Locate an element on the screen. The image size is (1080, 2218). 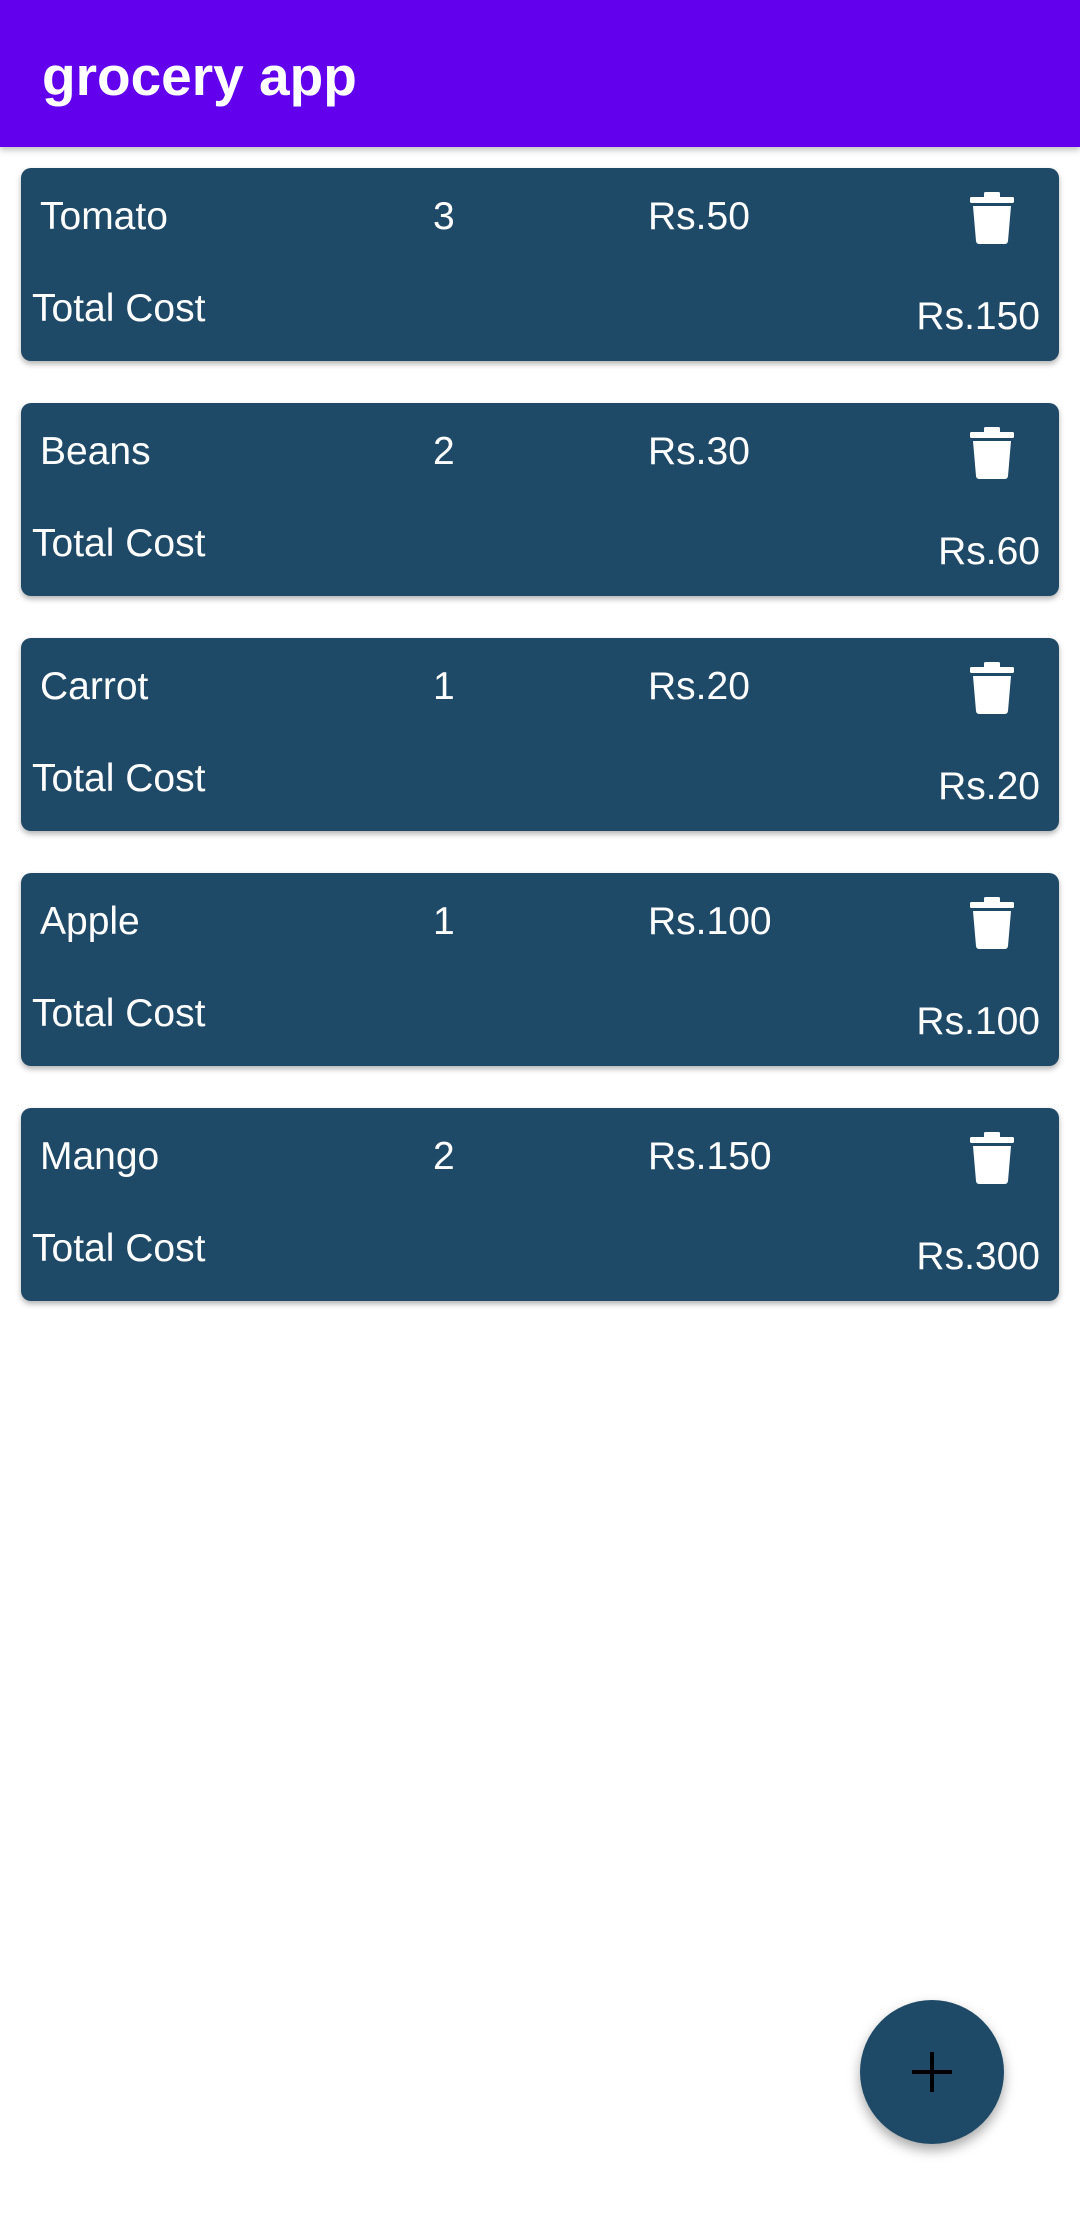
item-quantity: 3 is located at coordinates (444, 216).